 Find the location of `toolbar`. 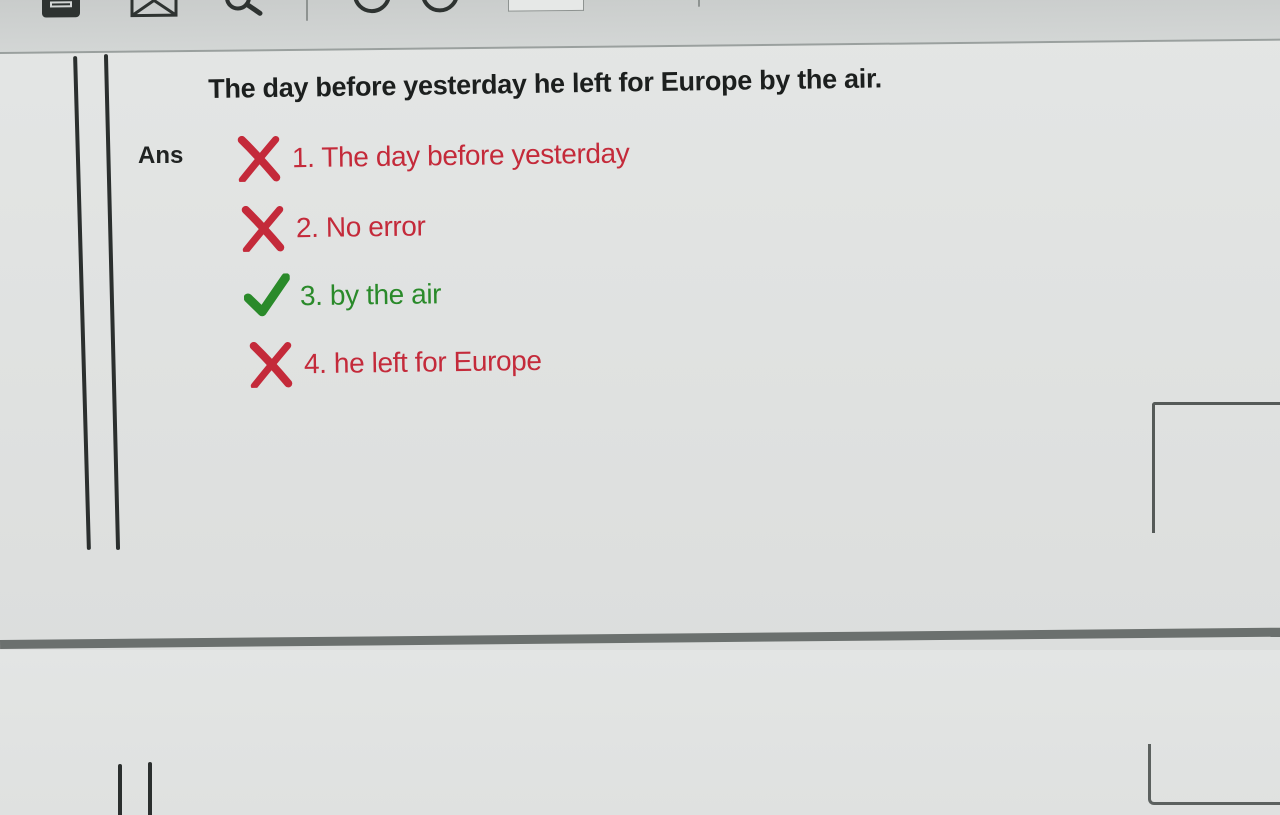

toolbar is located at coordinates (640, 27).